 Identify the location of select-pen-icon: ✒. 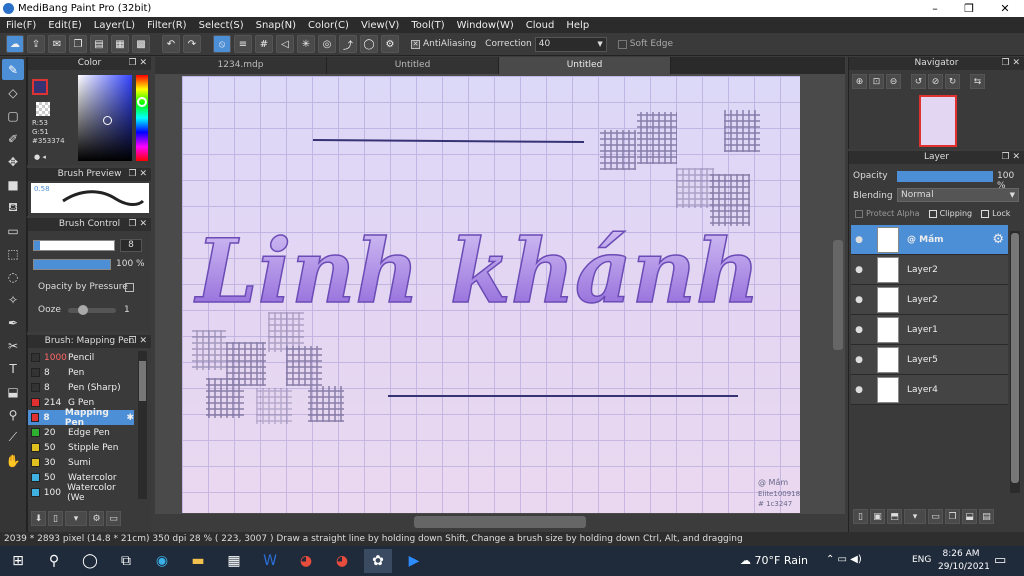
(13, 322).